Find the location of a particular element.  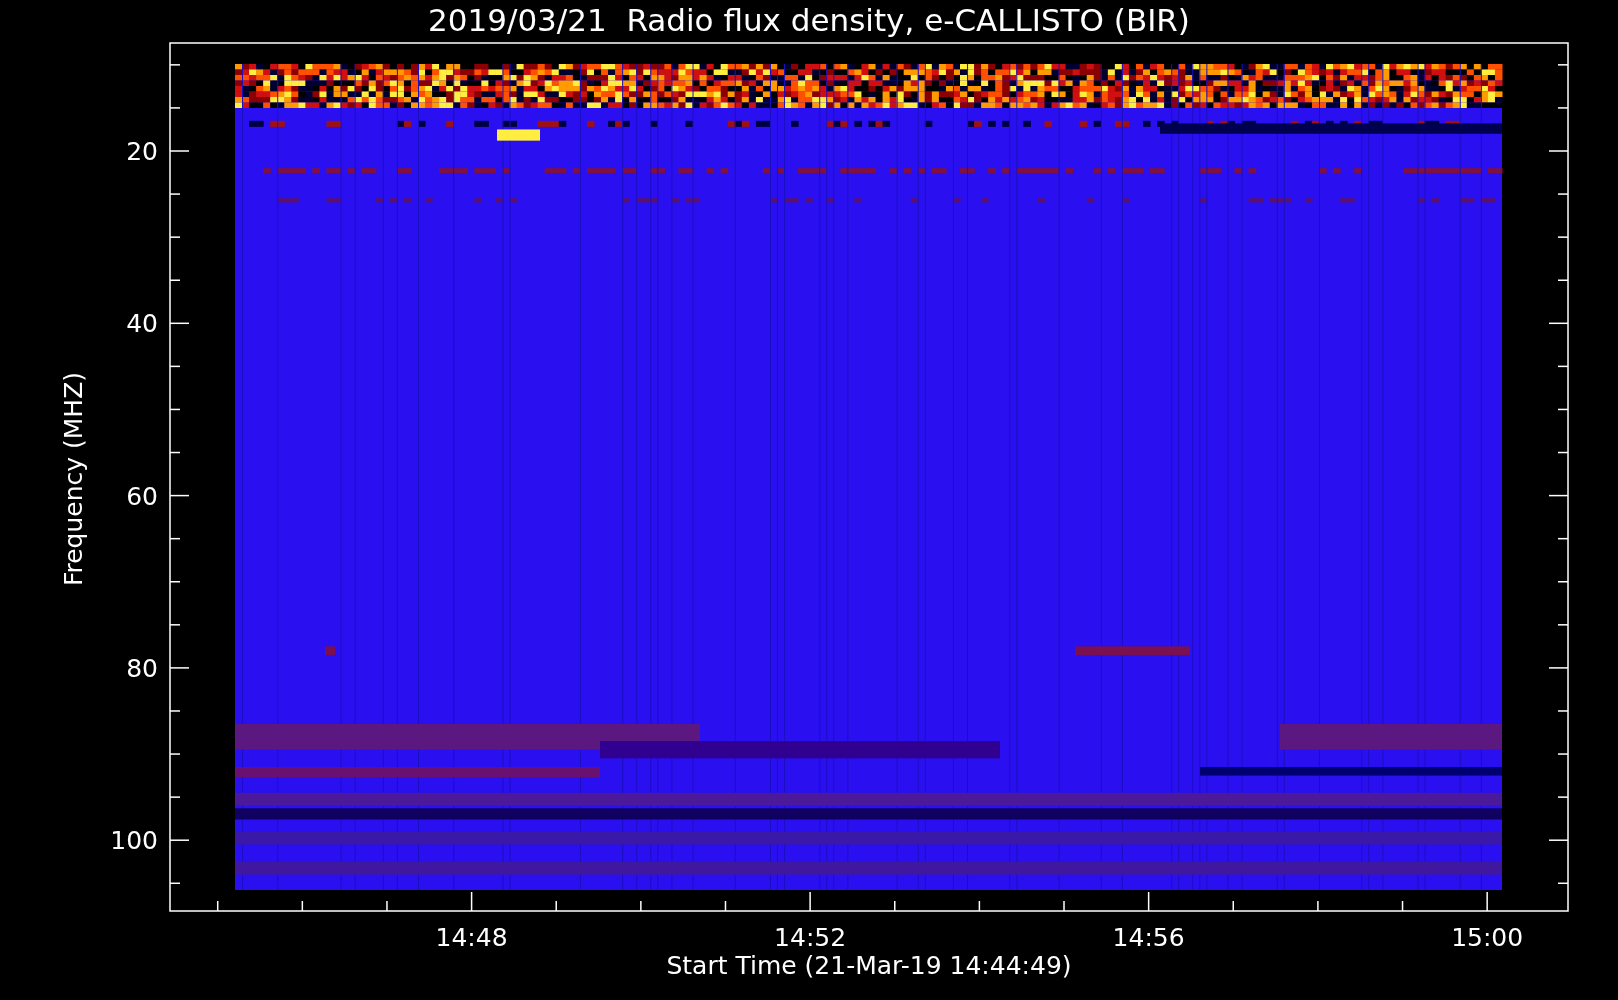

y-tick-label: 100 is located at coordinates (134, 841).